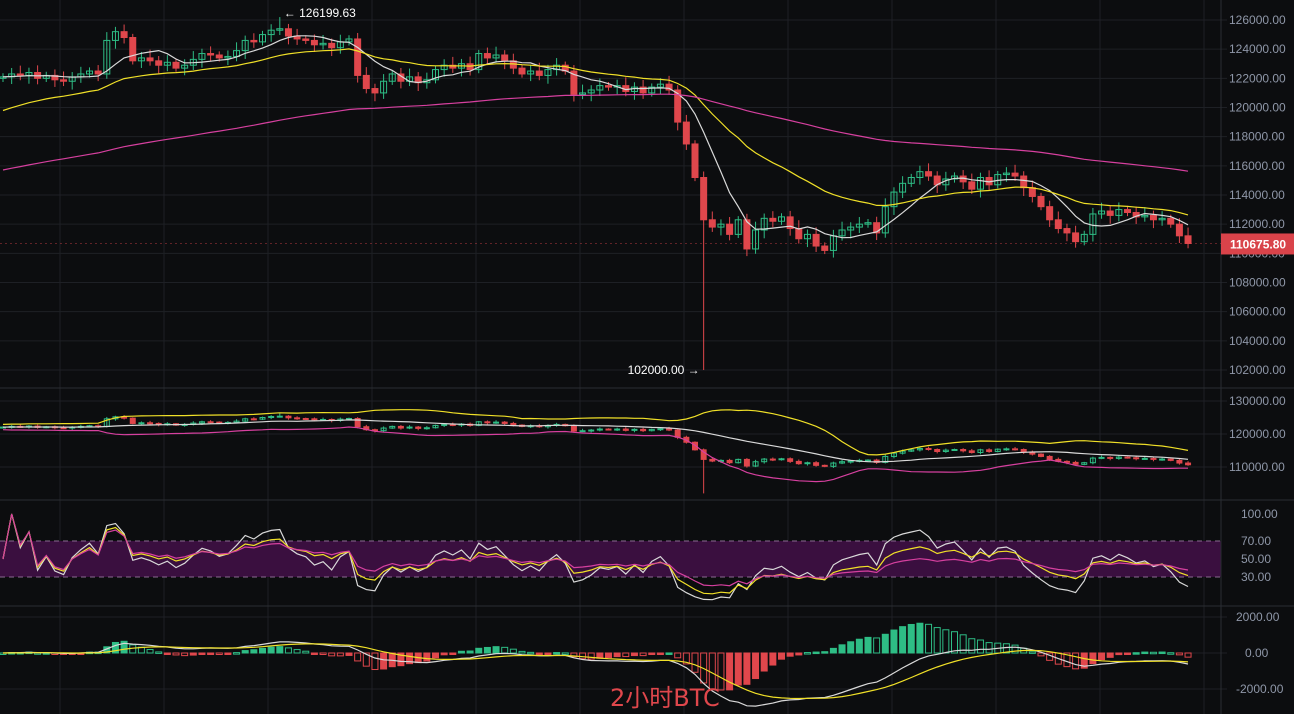 Image resolution: width=1294 pixels, height=714 pixels. What do you see at coordinates (1256, 577) in the screenshot?
I see `rsi-tick-label: 30.00` at bounding box center [1256, 577].